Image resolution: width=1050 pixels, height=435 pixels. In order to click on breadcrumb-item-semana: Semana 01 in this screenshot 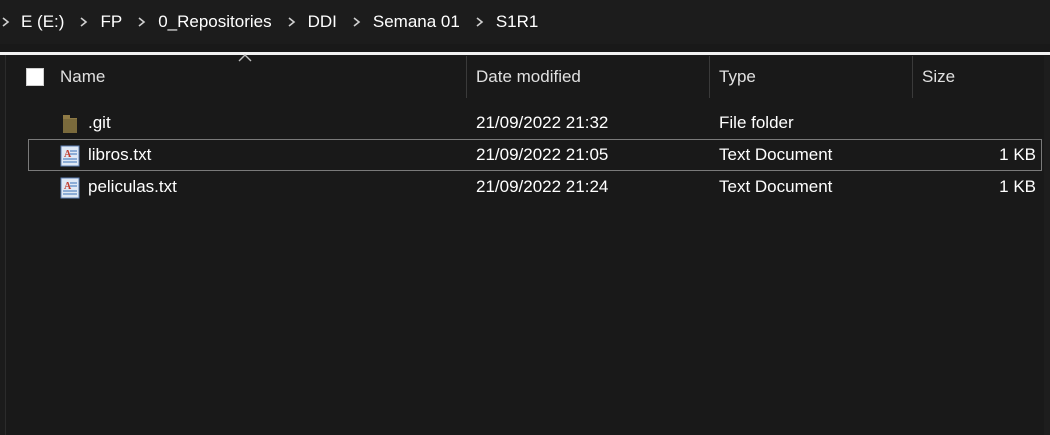, I will do `click(416, 22)`.